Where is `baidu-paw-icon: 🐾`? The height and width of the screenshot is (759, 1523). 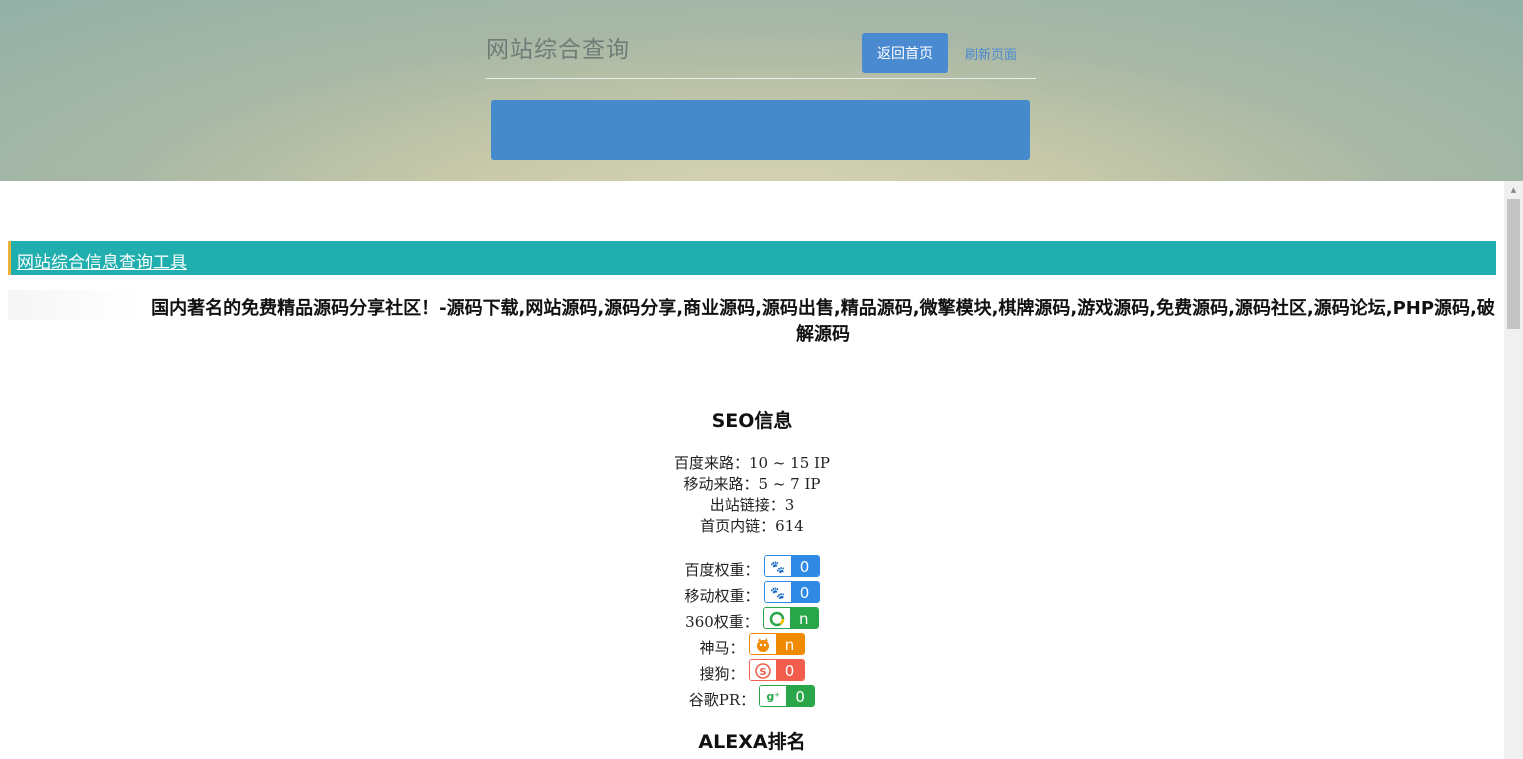
baidu-paw-icon: 🐾 is located at coordinates (777, 565).